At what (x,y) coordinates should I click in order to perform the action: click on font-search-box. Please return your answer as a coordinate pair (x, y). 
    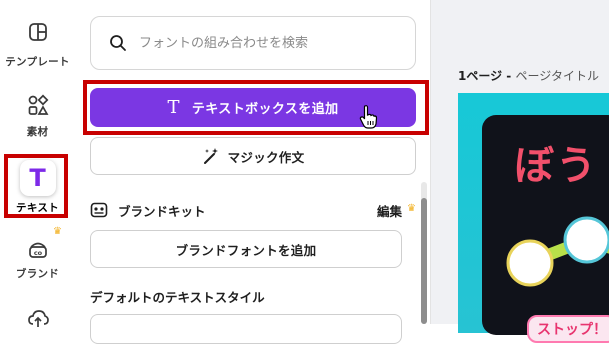
    Looking at the image, I should click on (253, 43).